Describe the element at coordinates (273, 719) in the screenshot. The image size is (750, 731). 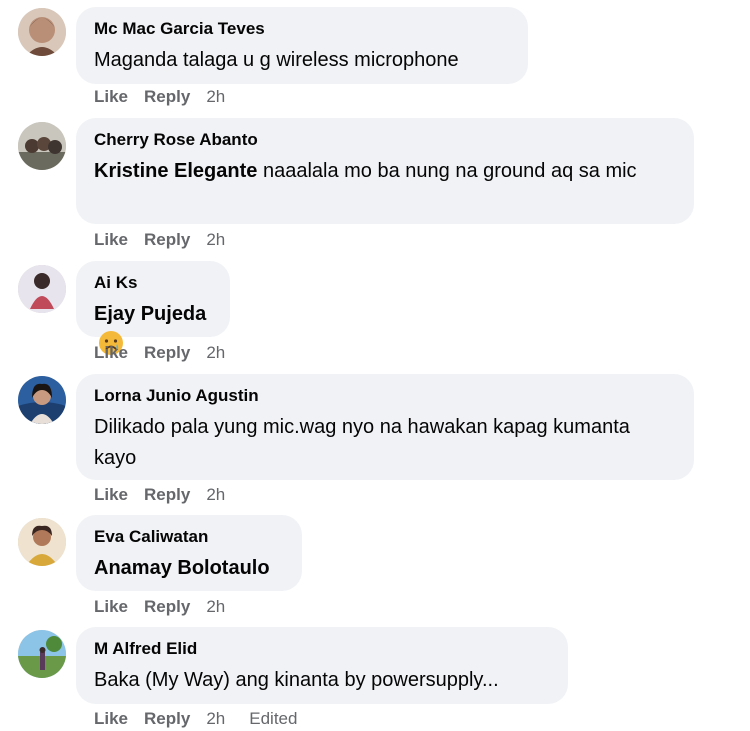
I see `edited-label: Edited` at that location.